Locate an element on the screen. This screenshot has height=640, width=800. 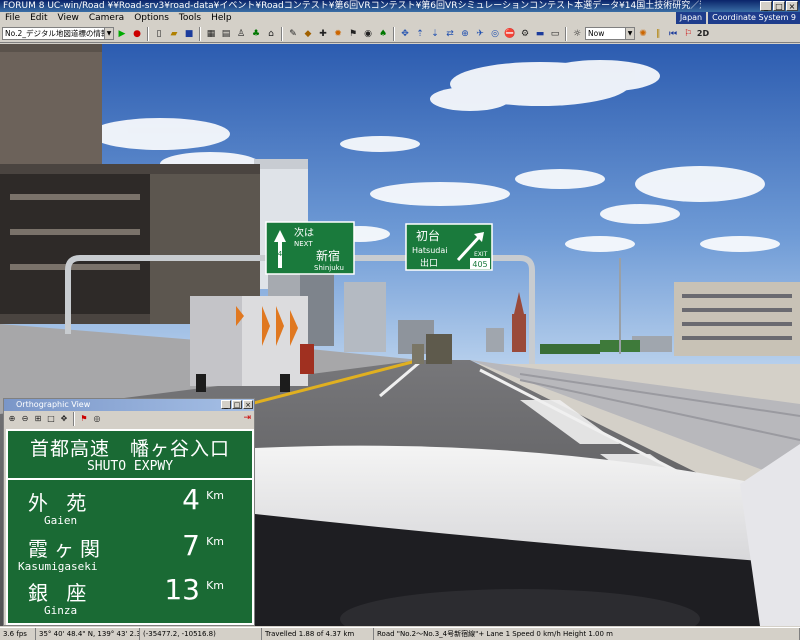
maximize-button: □ is located at coordinates (779, 6).